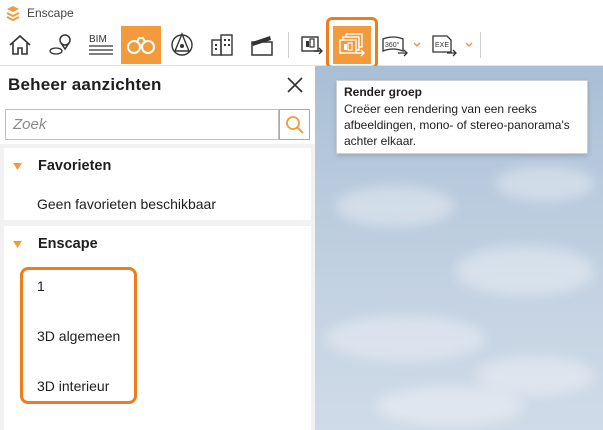 The width and height of the screenshot is (603, 430). I want to click on search-row: Zoek, so click(157, 125).